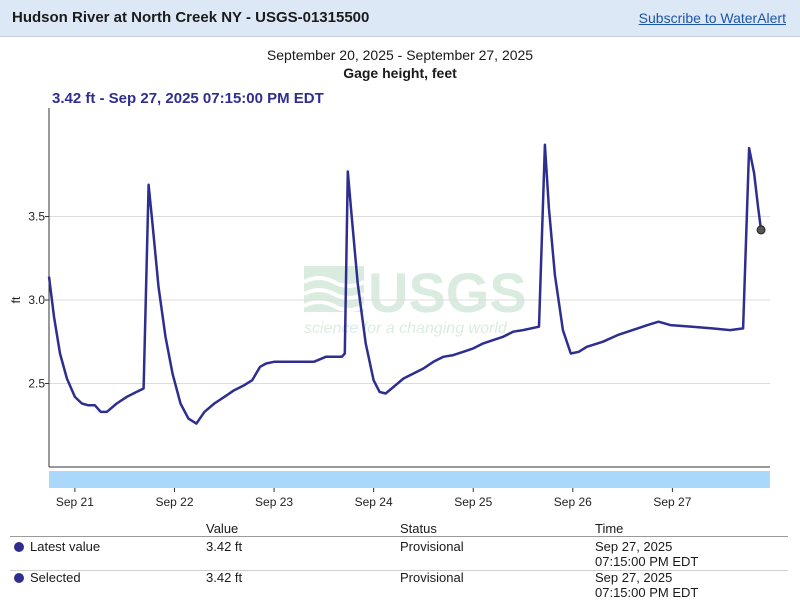 The width and height of the screenshot is (800, 604). Describe the element at coordinates (473, 502) in the screenshot. I see `x-tick-label: Sep 25` at that location.